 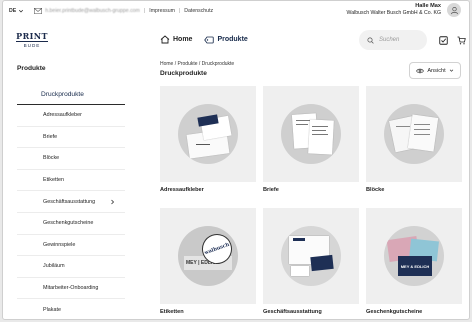 I want to click on nav-products: Produkte, so click(x=226, y=40).